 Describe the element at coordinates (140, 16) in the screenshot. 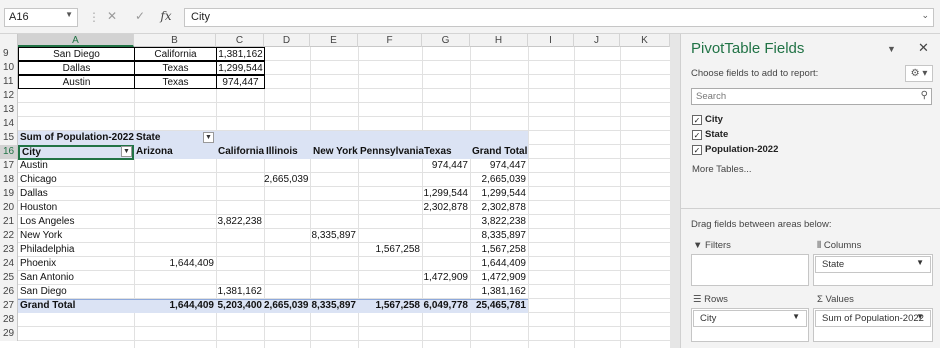

I see `enter-icon: ✓` at that location.